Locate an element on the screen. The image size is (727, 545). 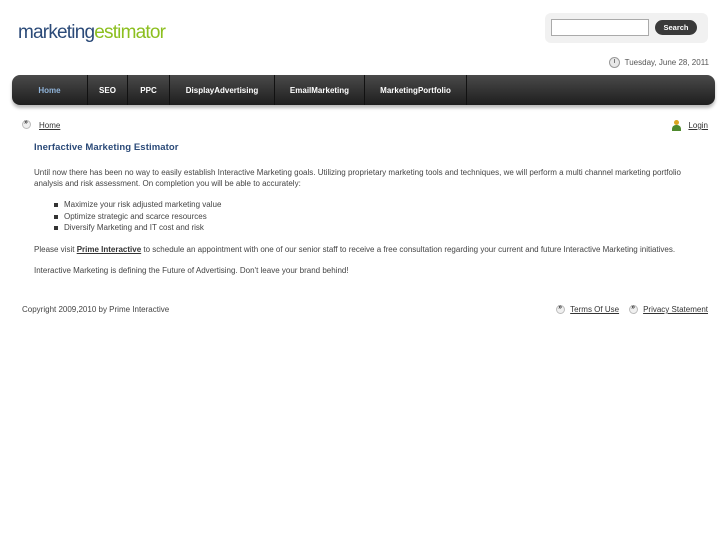
user-icon is located at coordinates (676, 125).